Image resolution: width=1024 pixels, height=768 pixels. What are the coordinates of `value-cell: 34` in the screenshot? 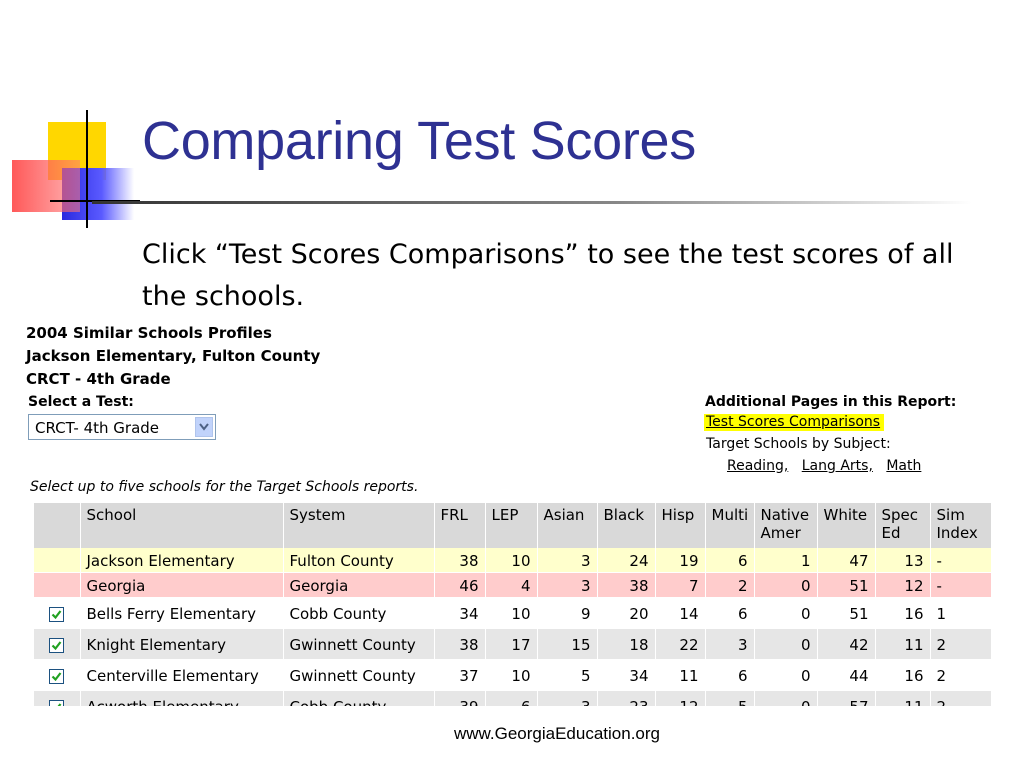 It's located at (626, 675).